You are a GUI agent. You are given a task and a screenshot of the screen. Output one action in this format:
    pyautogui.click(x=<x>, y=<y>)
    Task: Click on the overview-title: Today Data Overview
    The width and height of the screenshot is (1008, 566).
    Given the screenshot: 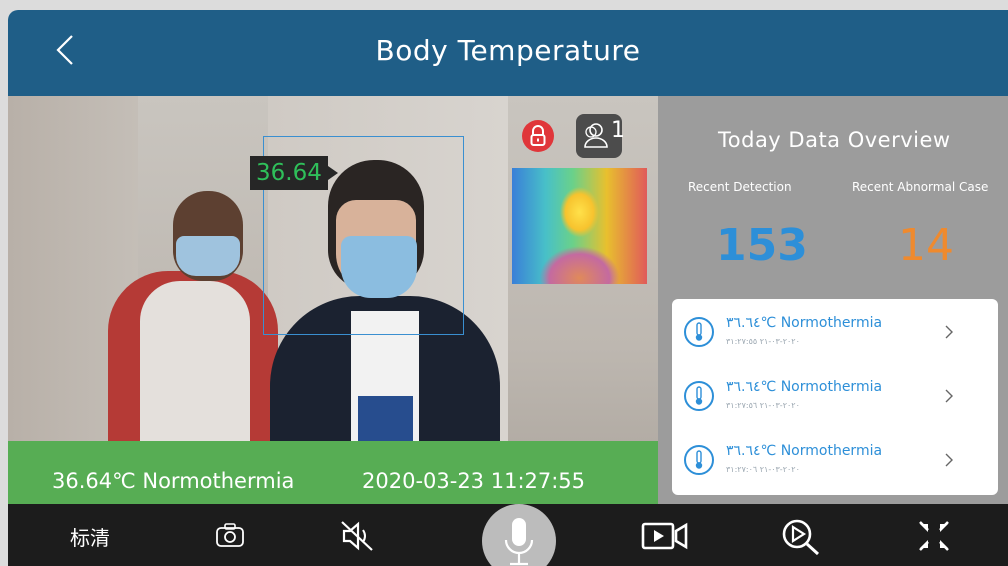 What is the action you would take?
    pyautogui.click(x=834, y=140)
    